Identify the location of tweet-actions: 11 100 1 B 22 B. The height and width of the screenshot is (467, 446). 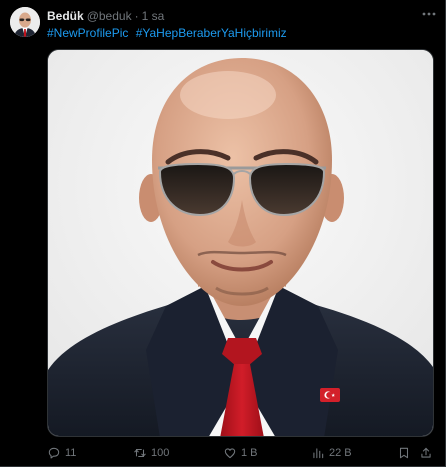
(240, 453).